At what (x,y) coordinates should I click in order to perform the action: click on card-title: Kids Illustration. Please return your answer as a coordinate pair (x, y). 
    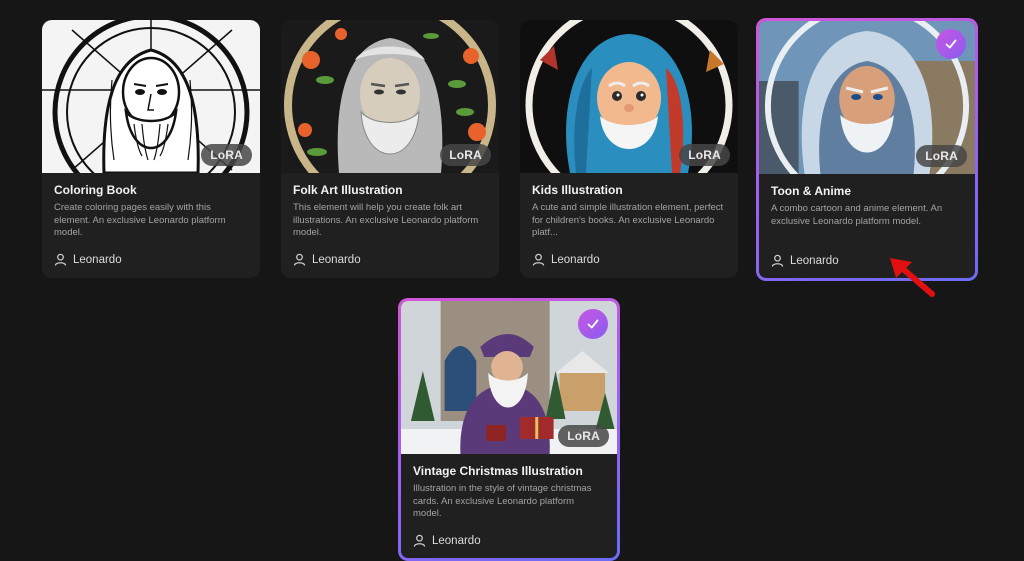
    Looking at the image, I should click on (577, 190).